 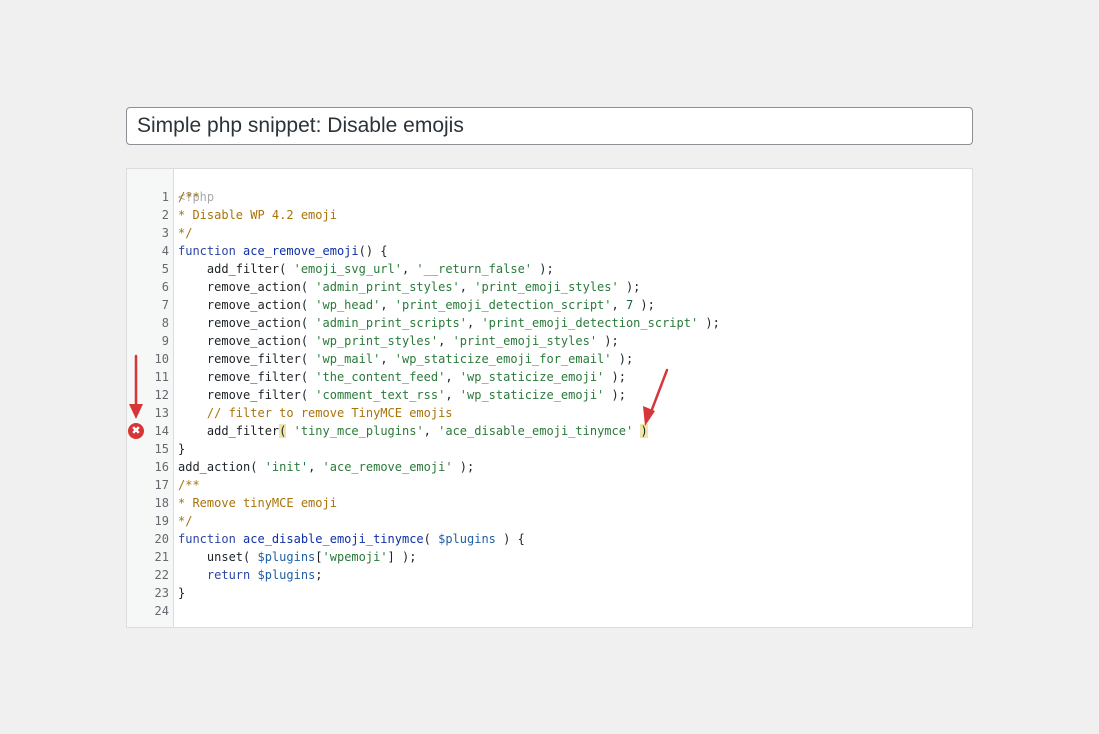 What do you see at coordinates (549, 611) in the screenshot?
I see `code-line: 24` at bounding box center [549, 611].